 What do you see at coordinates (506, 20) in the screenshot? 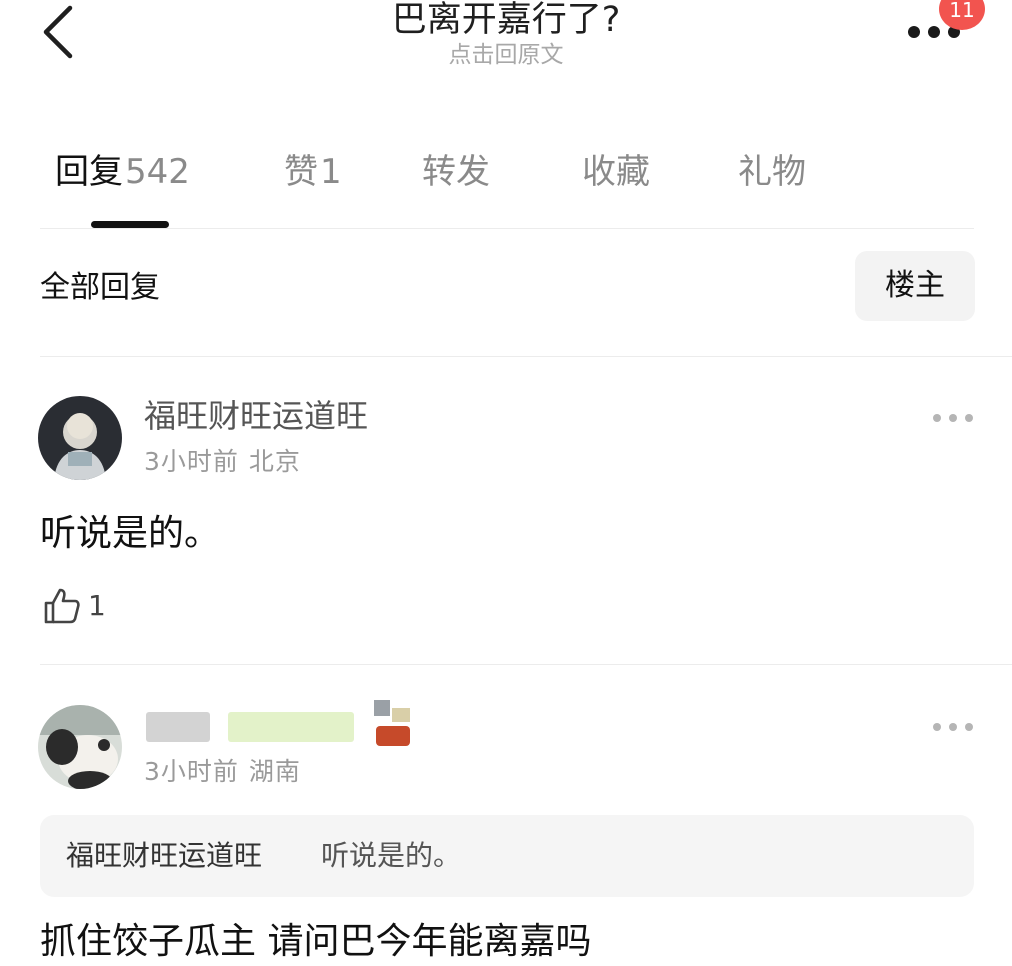
I see `page-title: 巴离开嘉行了?` at bounding box center [506, 20].